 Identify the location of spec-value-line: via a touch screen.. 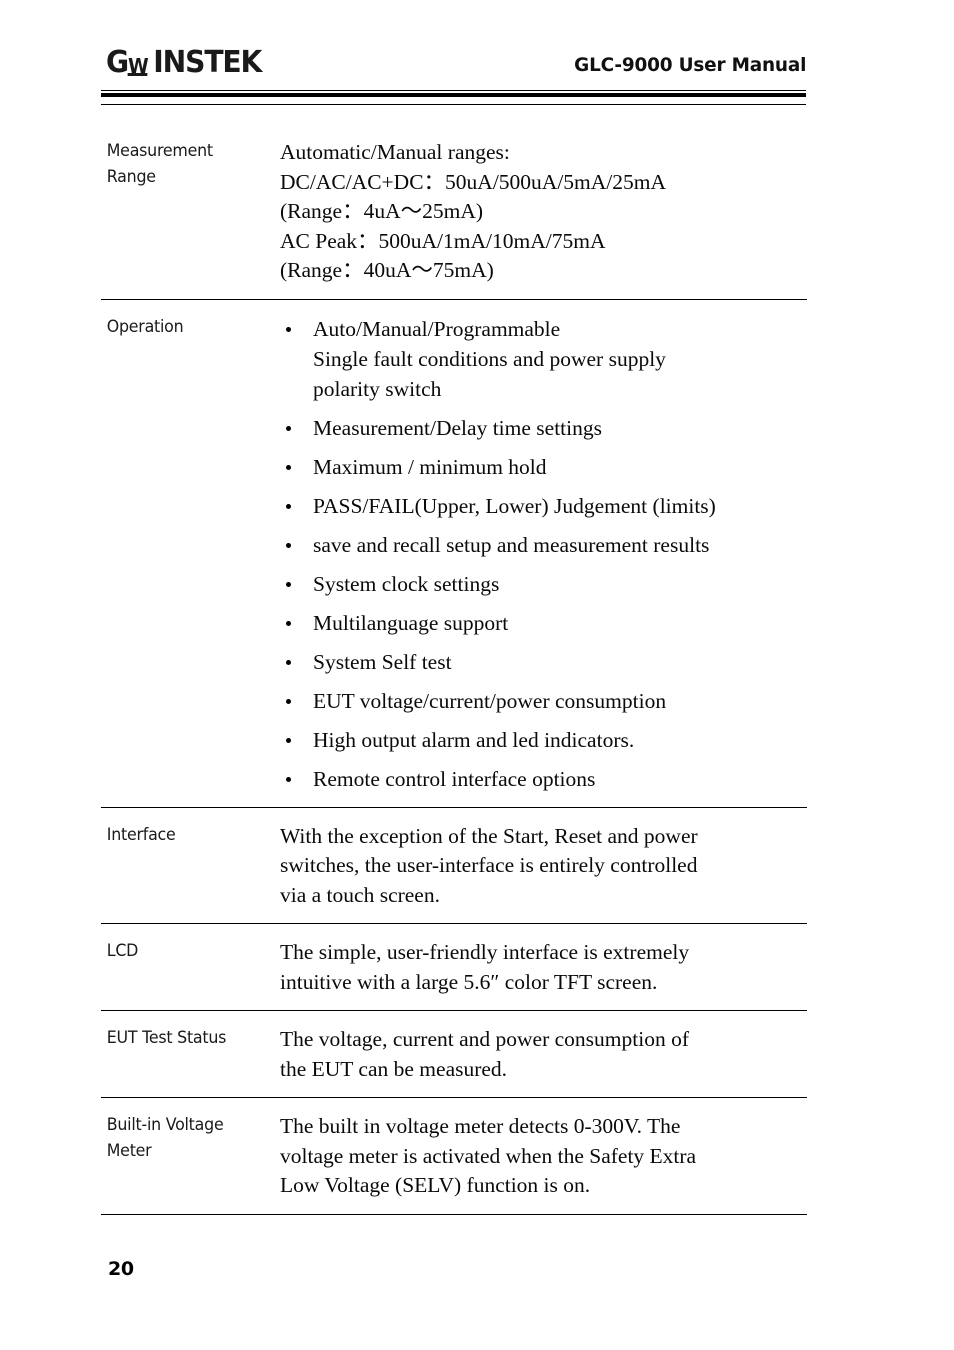
(360, 894).